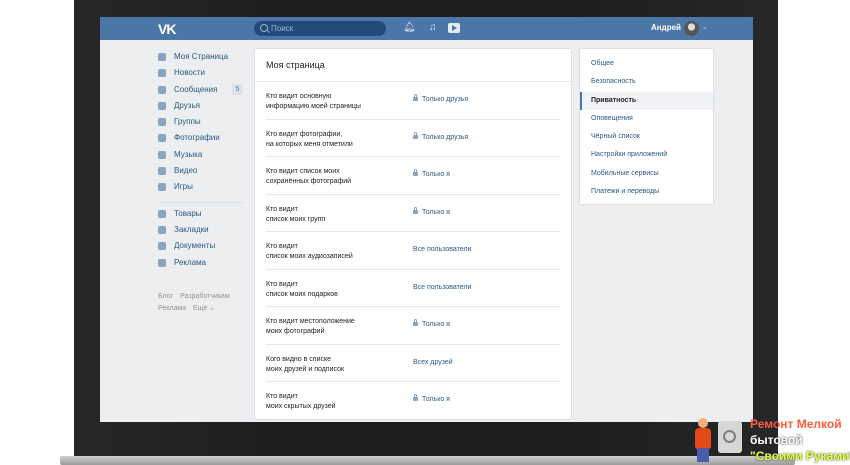 The image size is (850, 465). Describe the element at coordinates (162, 246) in the screenshot. I see `document-icon` at that location.